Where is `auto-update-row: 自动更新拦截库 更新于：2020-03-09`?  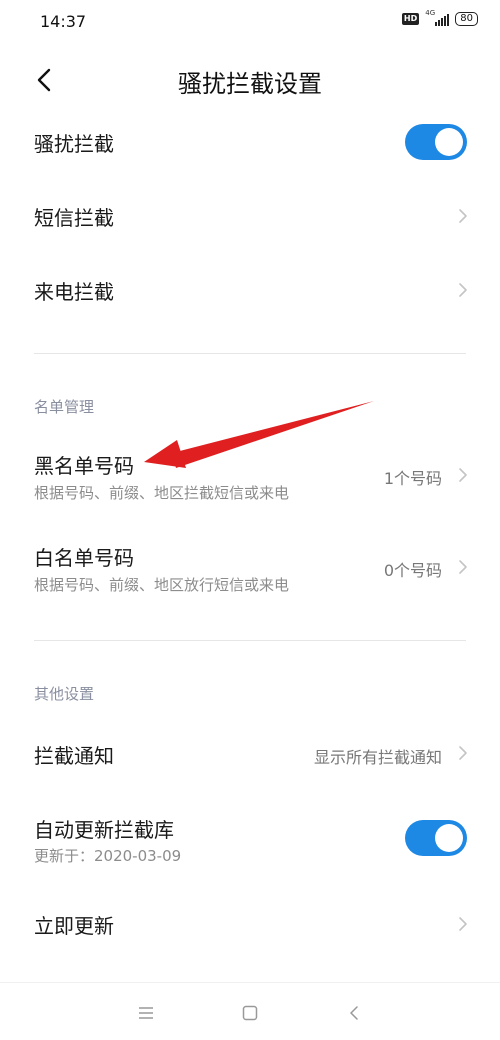 auto-update-row: 自动更新拦截库 更新于：2020-03-09 is located at coordinates (250, 839).